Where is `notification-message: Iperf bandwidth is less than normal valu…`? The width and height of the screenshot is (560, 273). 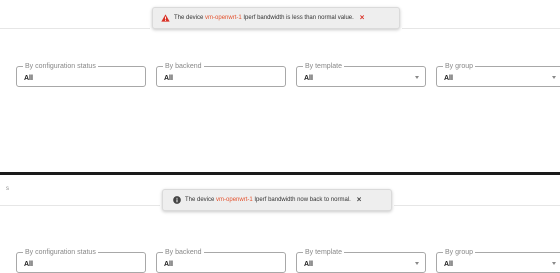
notification-message: Iperf bandwidth is less than normal valu… is located at coordinates (298, 18).